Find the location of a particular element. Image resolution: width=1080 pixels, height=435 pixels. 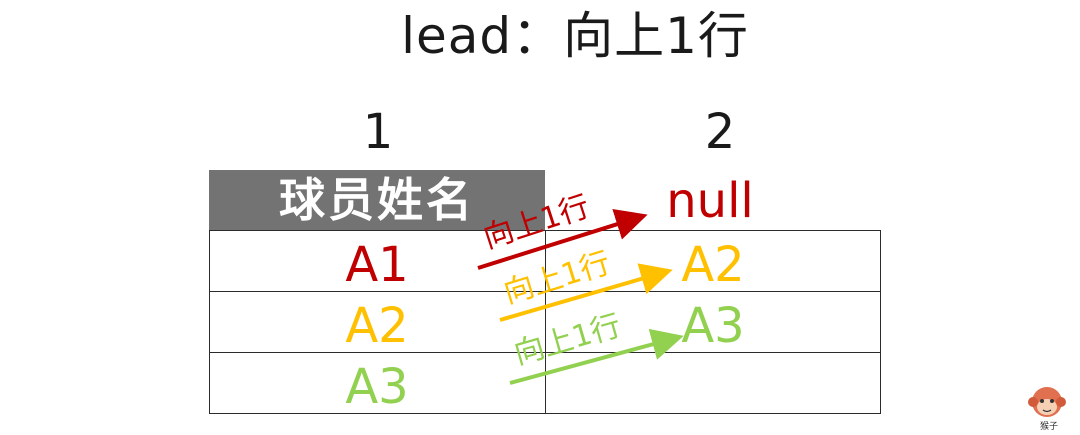

arrow-label-green: 向上1行 is located at coordinates (567, 340).